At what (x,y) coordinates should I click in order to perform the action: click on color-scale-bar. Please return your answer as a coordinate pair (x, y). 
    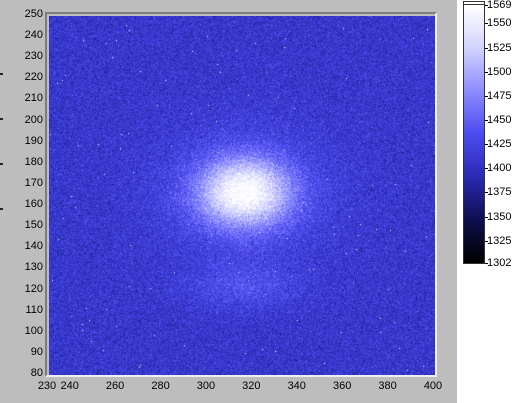
    Looking at the image, I should click on (474, 134).